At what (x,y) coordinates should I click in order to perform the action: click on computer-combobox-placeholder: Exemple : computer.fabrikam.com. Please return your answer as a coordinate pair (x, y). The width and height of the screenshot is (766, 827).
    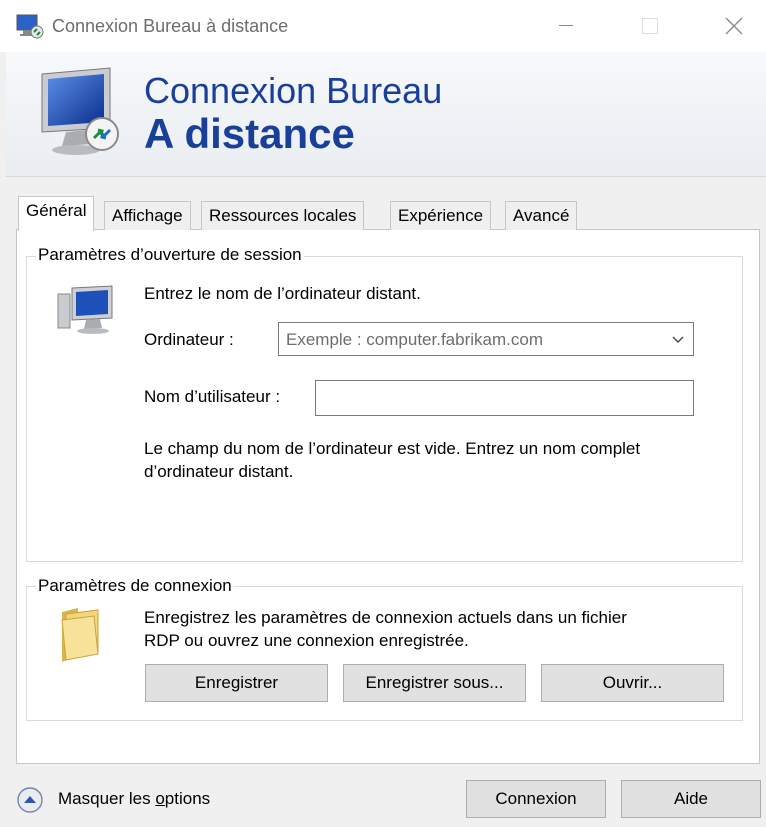
    Looking at the image, I should click on (414, 339).